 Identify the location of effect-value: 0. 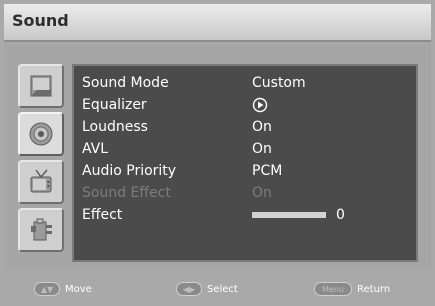
(340, 215).